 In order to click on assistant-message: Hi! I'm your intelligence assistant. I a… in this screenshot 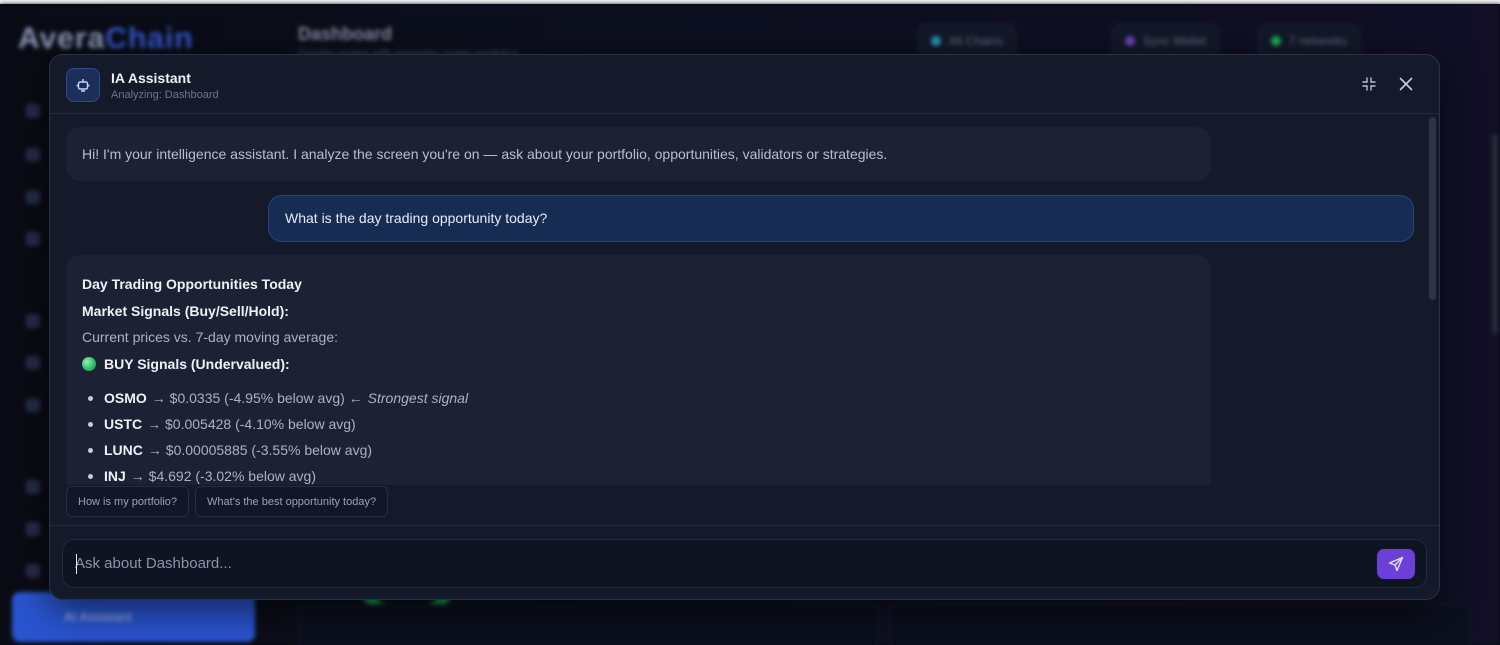, I will do `click(638, 154)`.